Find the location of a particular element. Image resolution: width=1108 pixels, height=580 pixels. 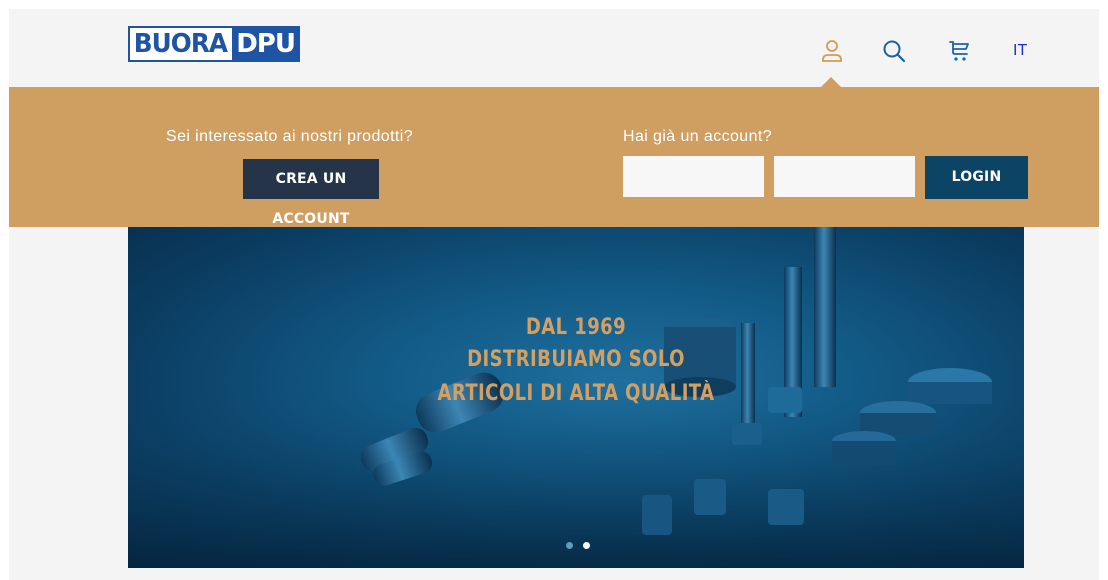

signup-question: Sei interessato ai nostri prodotti? is located at coordinates (290, 136).